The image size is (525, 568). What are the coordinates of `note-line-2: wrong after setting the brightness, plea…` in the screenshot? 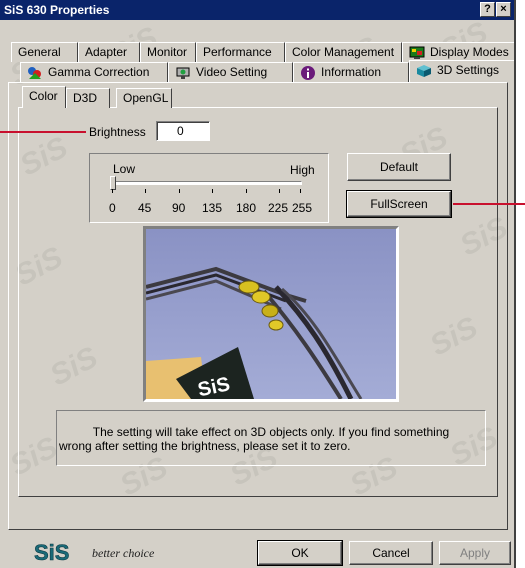 It's located at (205, 446).